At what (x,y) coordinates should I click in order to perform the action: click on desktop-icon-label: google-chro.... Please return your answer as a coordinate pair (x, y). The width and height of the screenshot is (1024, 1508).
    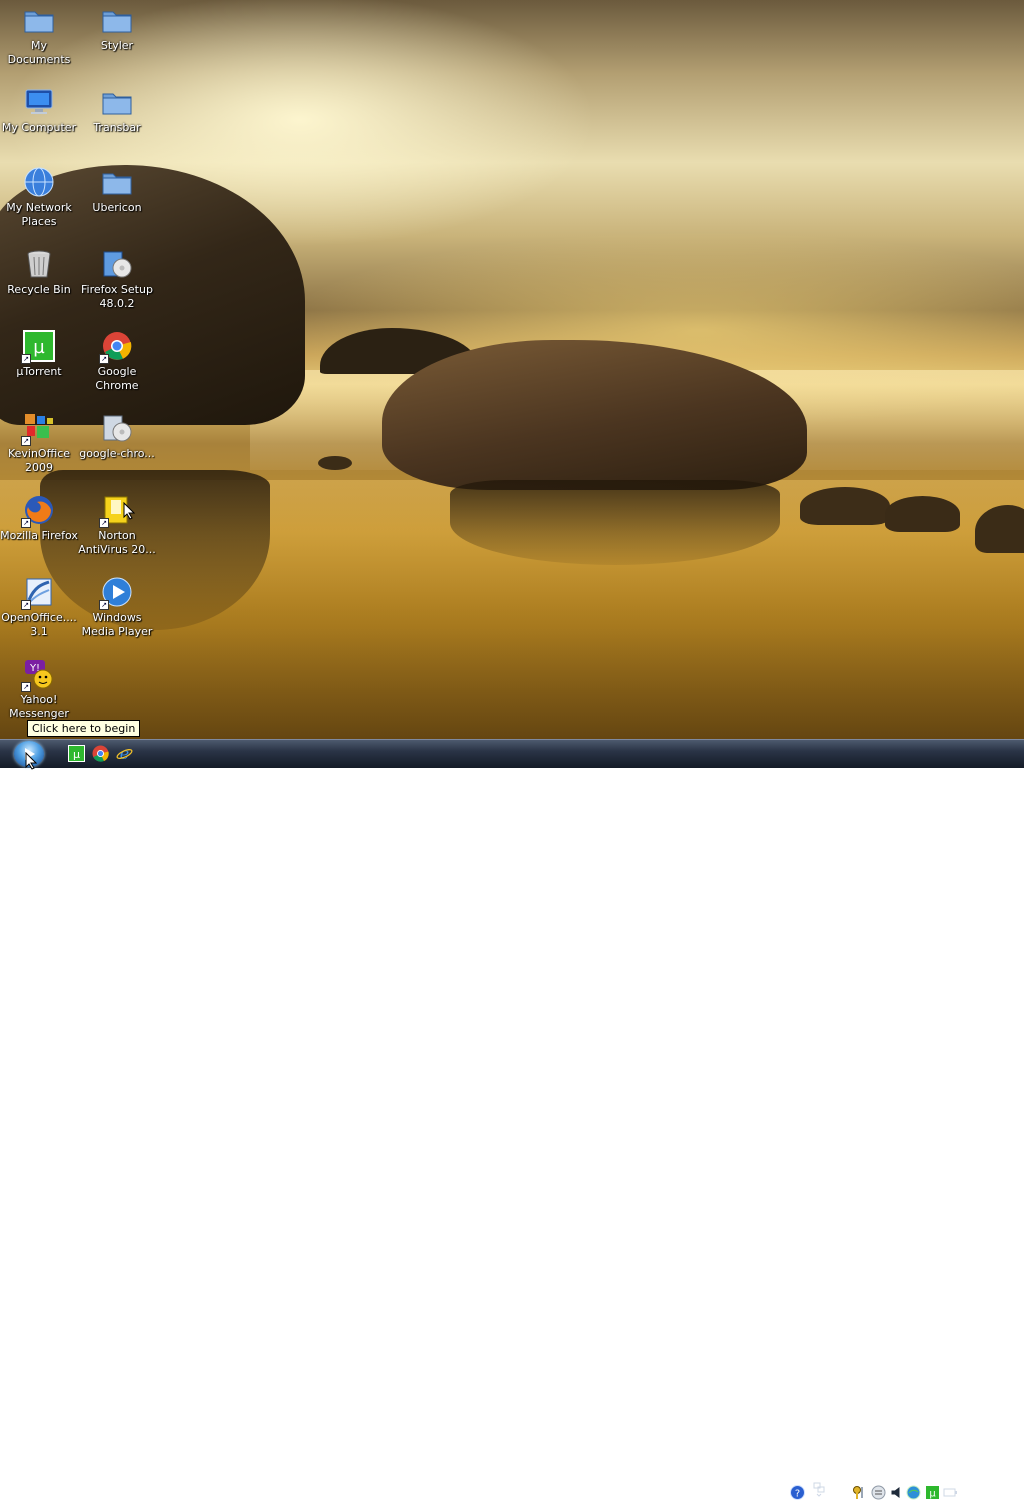
    Looking at the image, I should click on (117, 453).